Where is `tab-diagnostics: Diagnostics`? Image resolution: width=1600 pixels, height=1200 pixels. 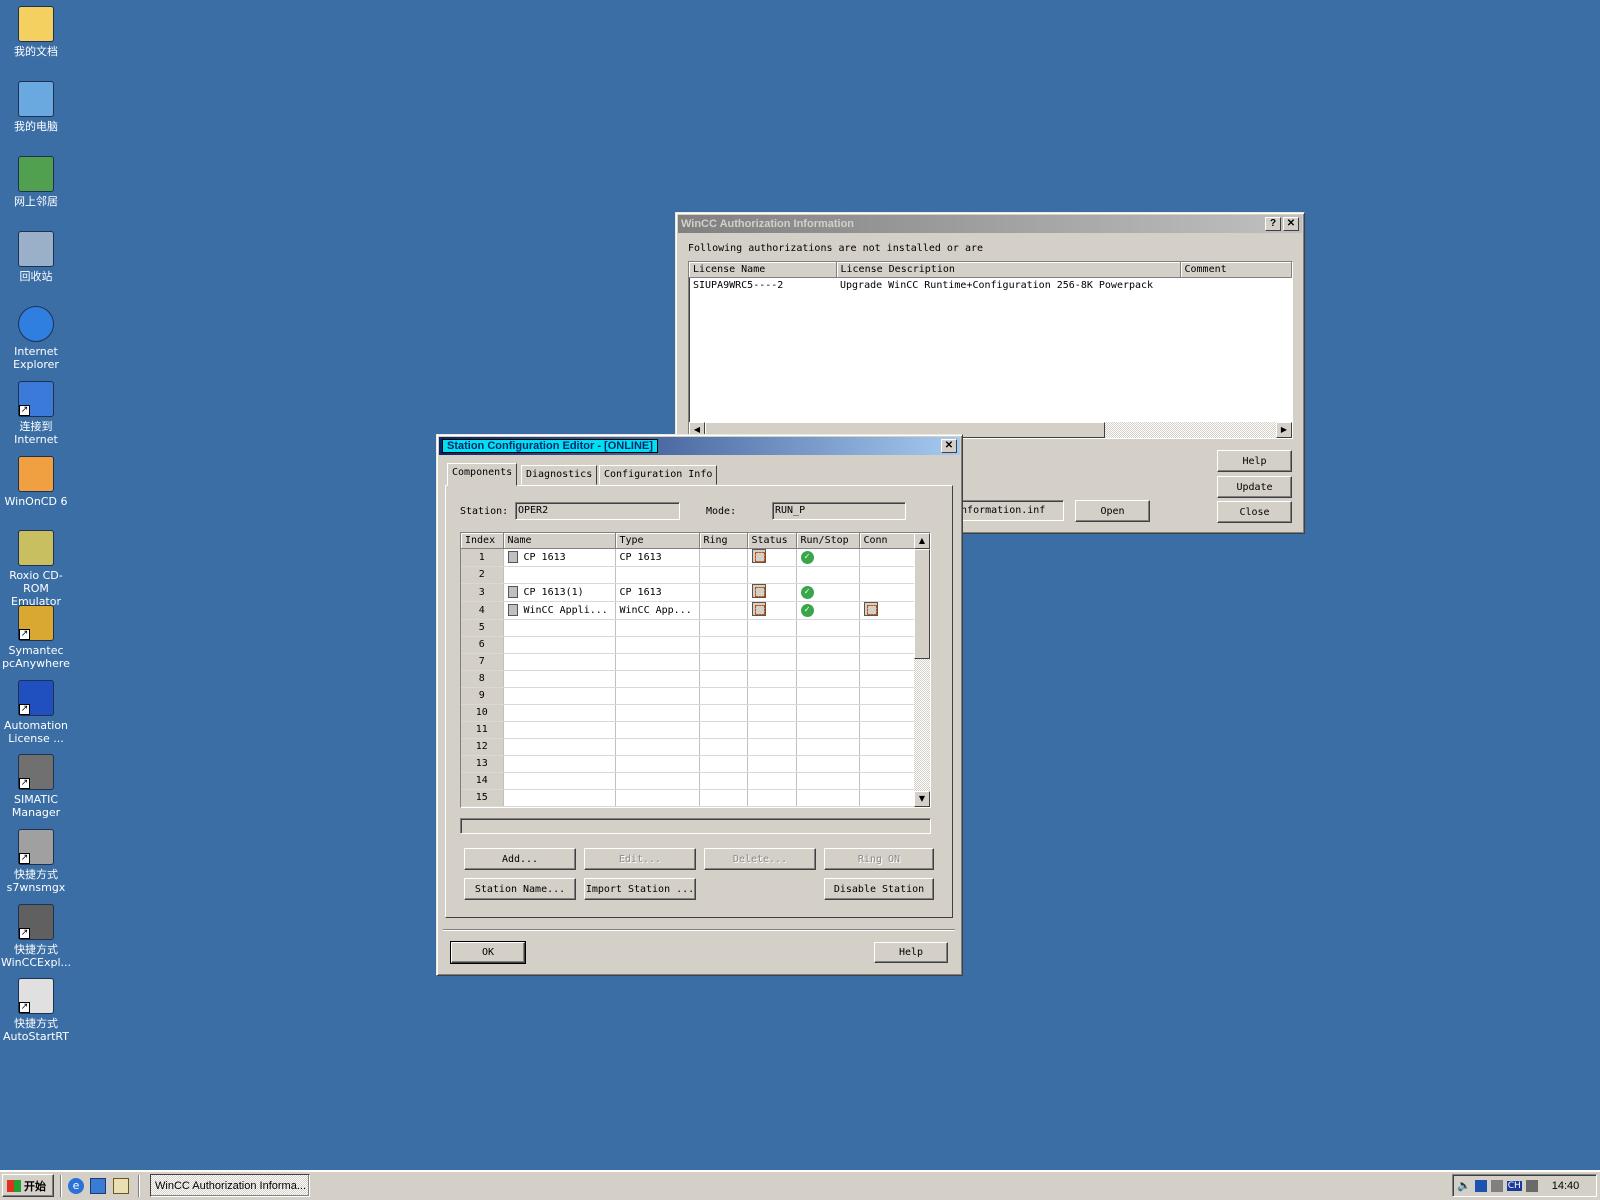 tab-diagnostics: Diagnostics is located at coordinates (559, 475).